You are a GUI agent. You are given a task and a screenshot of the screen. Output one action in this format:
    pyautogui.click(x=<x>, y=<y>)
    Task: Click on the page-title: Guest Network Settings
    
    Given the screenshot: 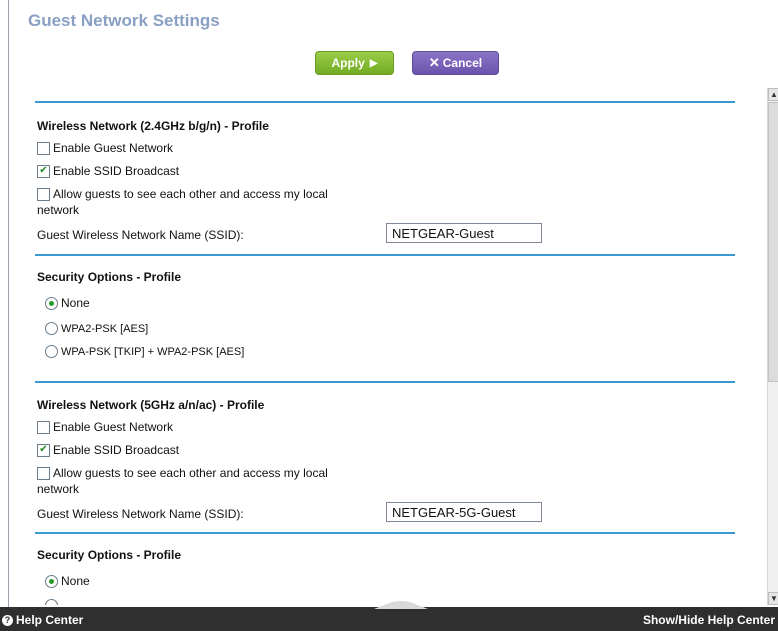 What is the action you would take?
    pyautogui.click(x=124, y=20)
    